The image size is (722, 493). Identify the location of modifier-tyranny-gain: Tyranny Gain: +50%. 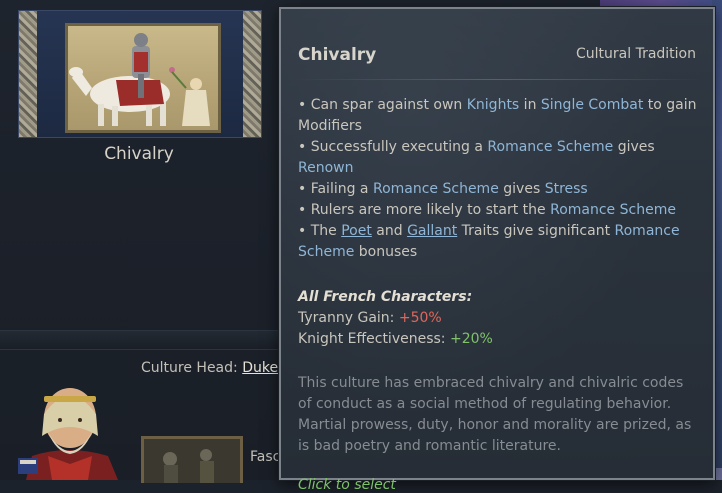
(499, 318).